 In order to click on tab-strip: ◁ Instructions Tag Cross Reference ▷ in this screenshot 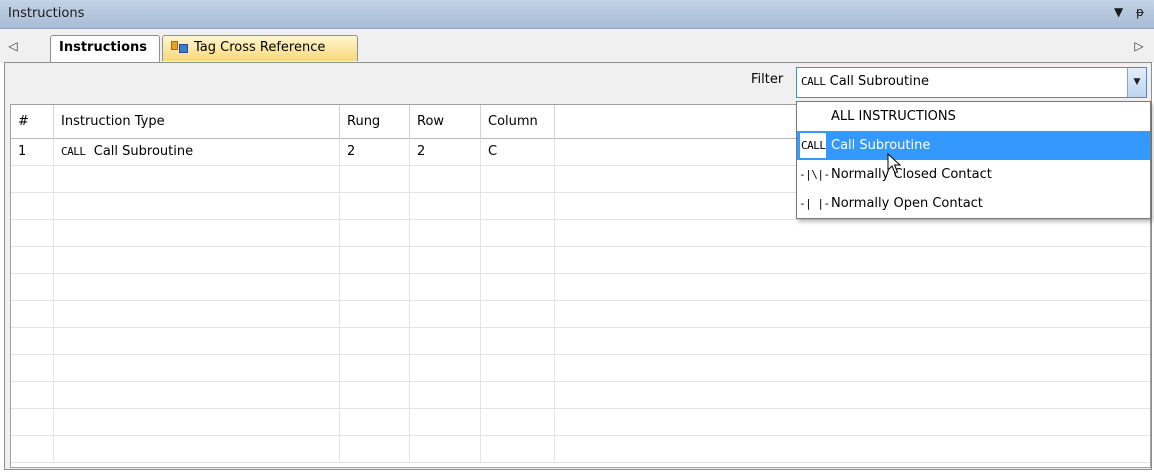, I will do `click(577, 46)`.